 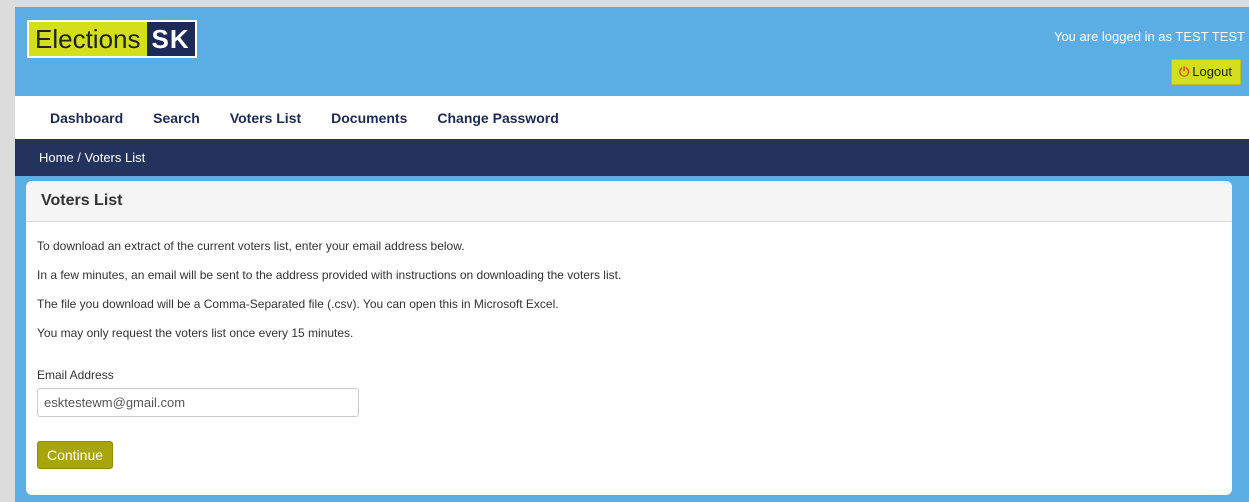 I want to click on email-input, so click(x=198, y=402).